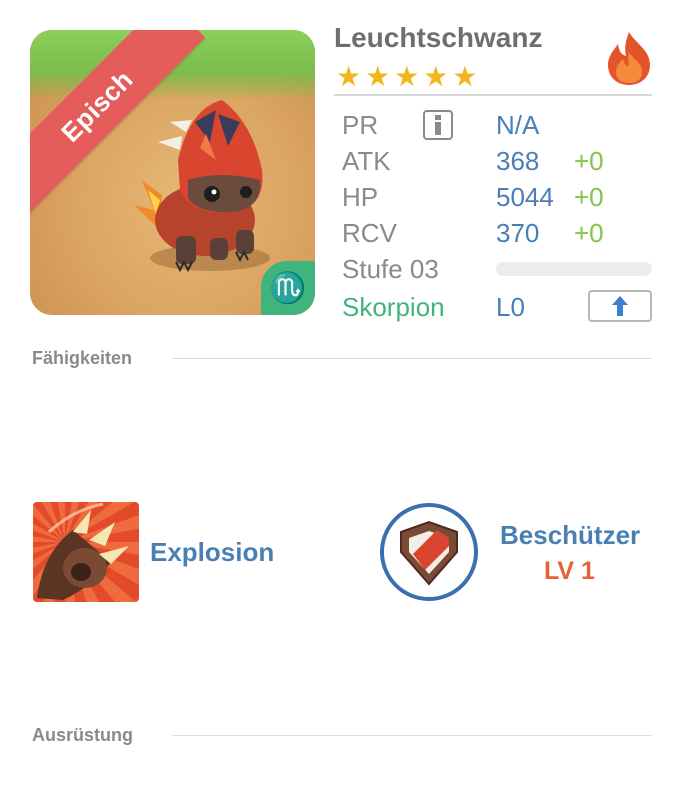 This screenshot has height=800, width=682. Describe the element at coordinates (393, 307) in the screenshot. I see `zodiac-name: Skorpion` at that location.